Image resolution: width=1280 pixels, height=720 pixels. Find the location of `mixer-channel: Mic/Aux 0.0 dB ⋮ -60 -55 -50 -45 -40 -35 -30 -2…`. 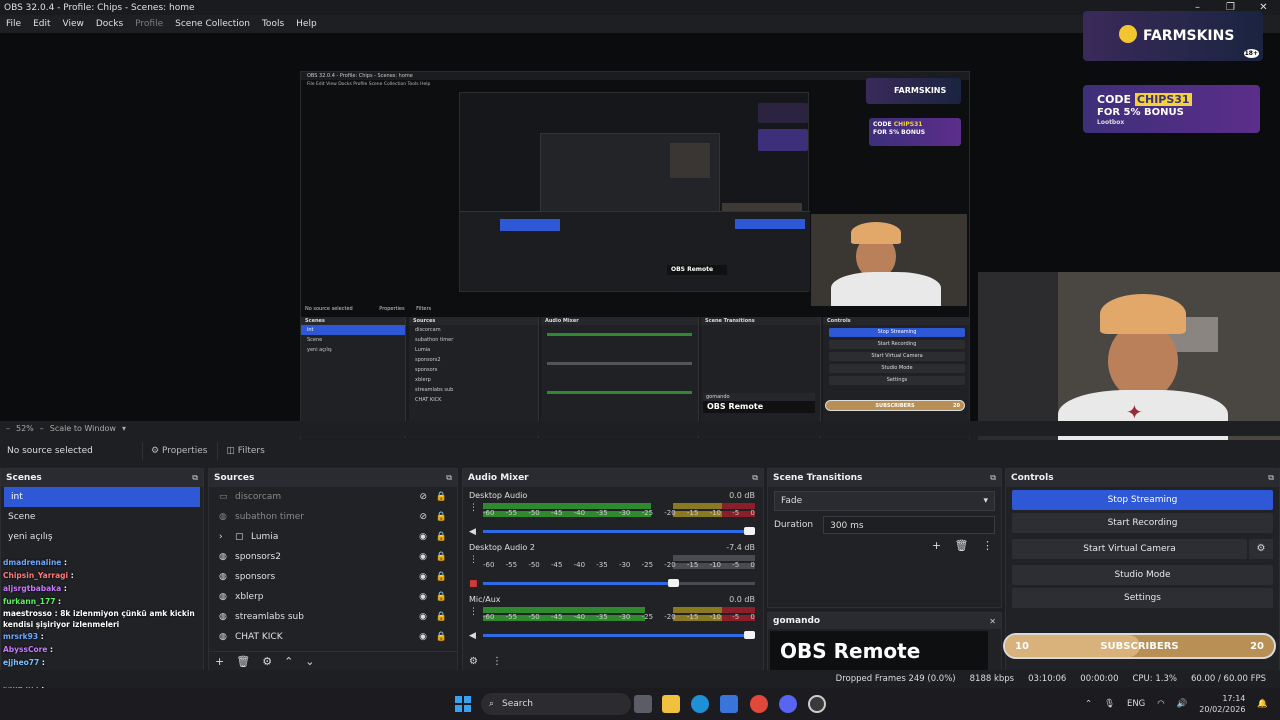

mixer-channel: Mic/Aux 0.0 dB ⋮ -60 -55 -50 -45 -40 -35 -30 -2… is located at coordinates (613, 617).